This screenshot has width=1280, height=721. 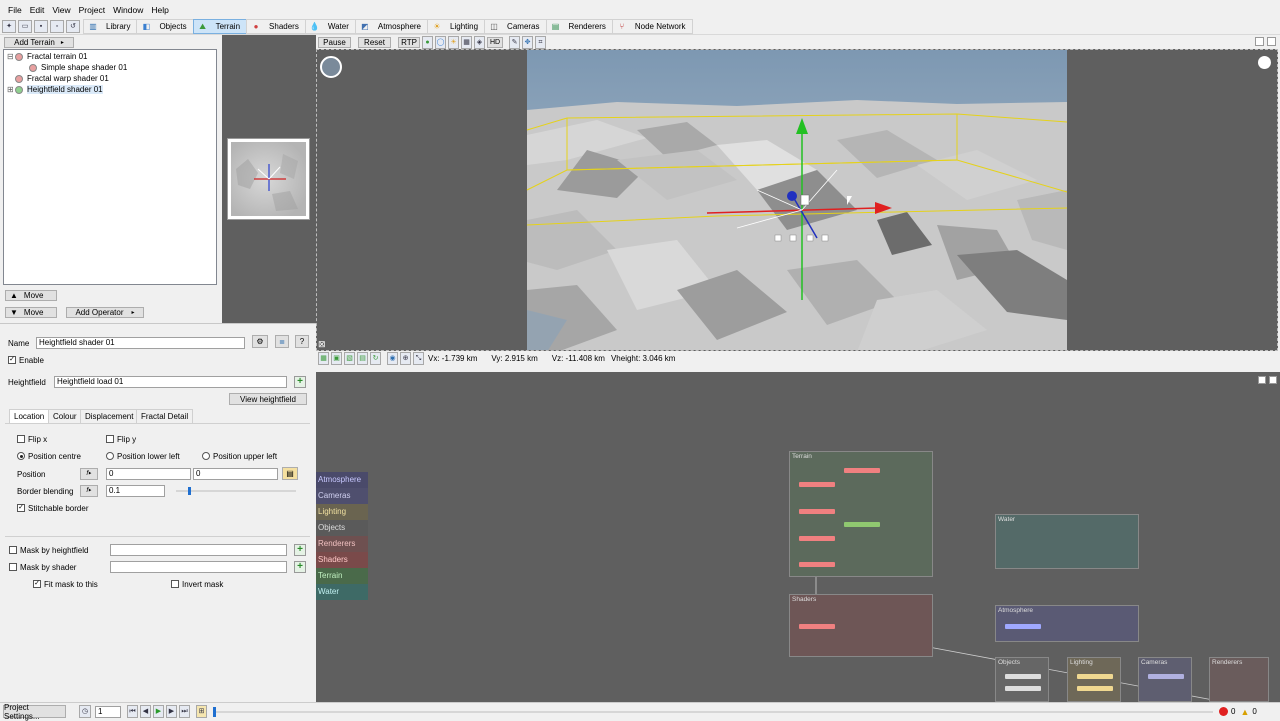 What do you see at coordinates (41, 26) in the screenshot?
I see `save-icon: ▪` at bounding box center [41, 26].